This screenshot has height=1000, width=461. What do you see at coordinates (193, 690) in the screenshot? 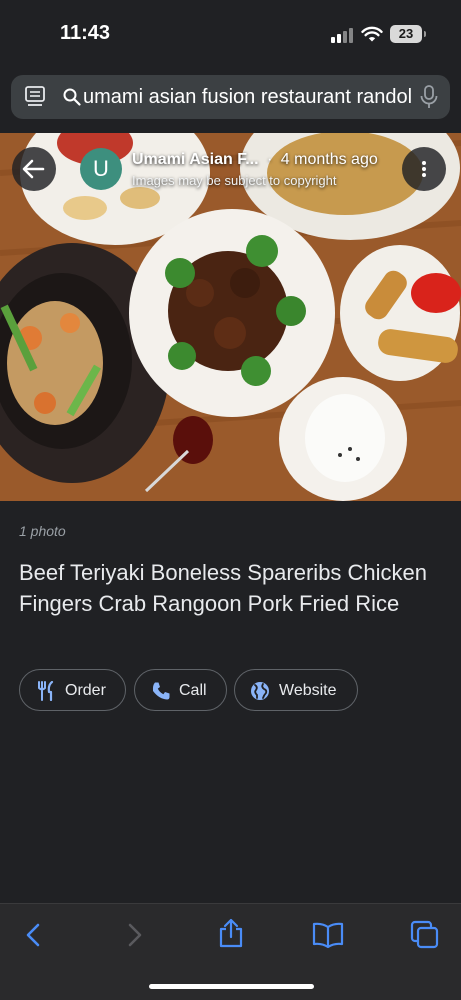
I see `call-label: Call` at bounding box center [193, 690].